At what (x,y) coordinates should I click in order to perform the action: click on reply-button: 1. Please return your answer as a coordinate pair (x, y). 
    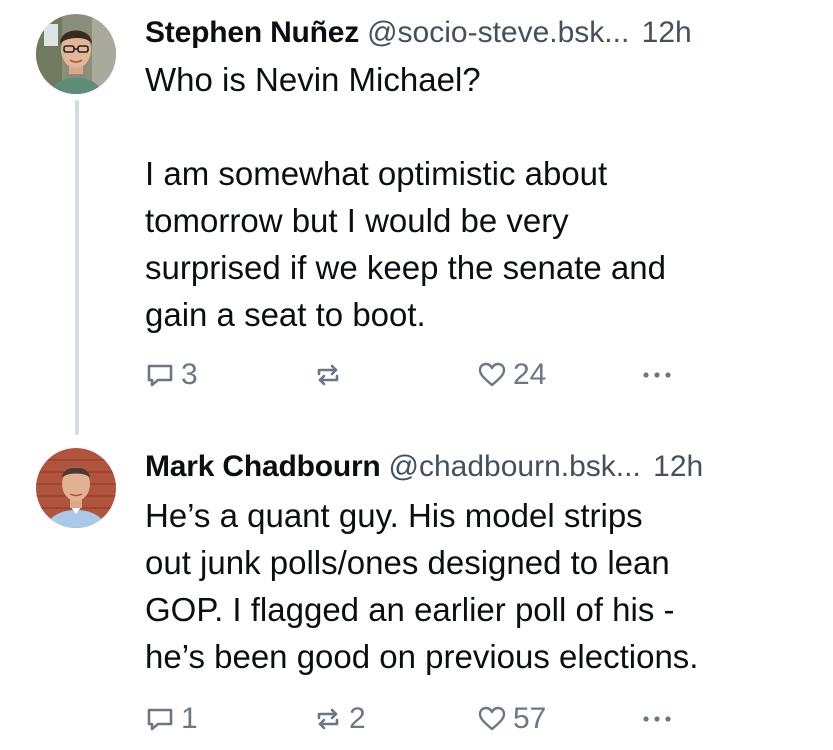
    Looking at the image, I should click on (171, 719).